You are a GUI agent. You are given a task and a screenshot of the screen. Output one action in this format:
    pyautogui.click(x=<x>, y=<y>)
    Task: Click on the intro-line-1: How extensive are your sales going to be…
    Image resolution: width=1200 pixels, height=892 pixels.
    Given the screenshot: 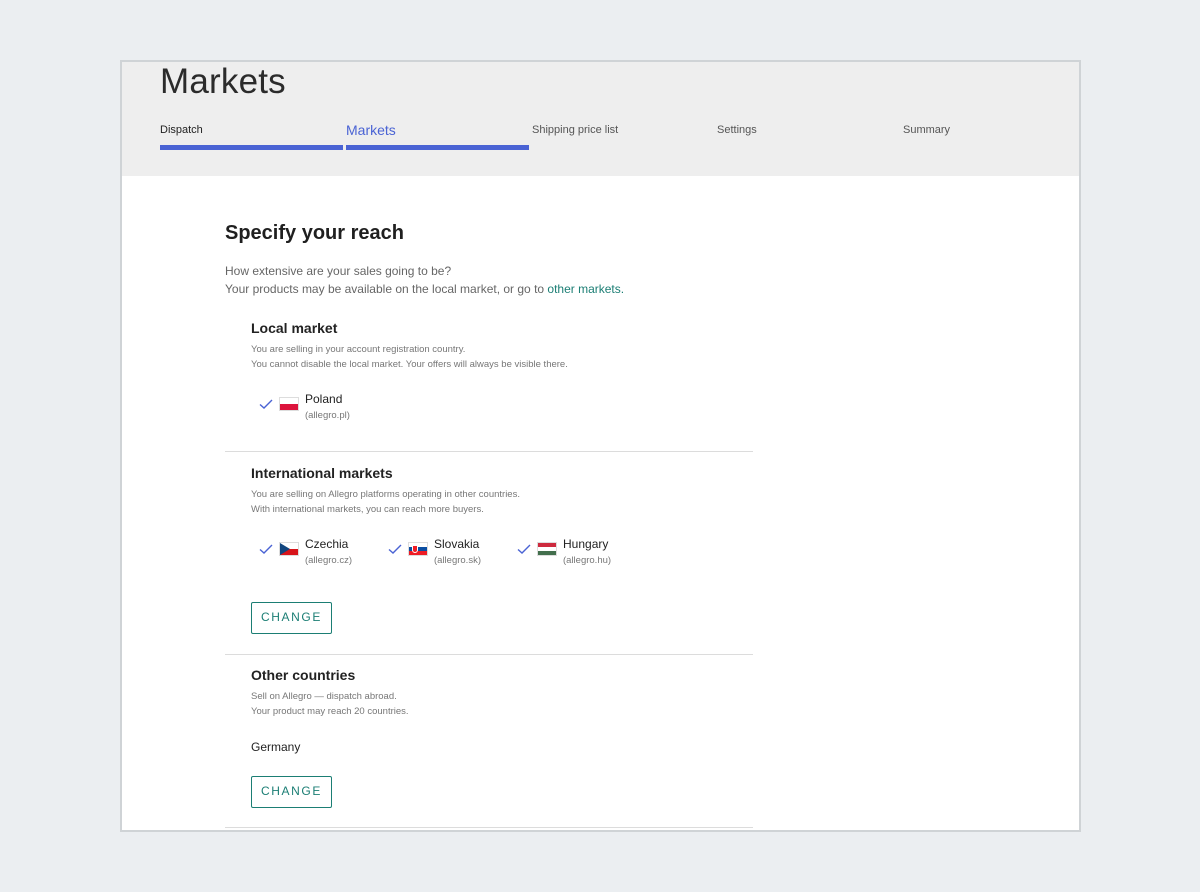 What is the action you would take?
    pyautogui.click(x=338, y=271)
    